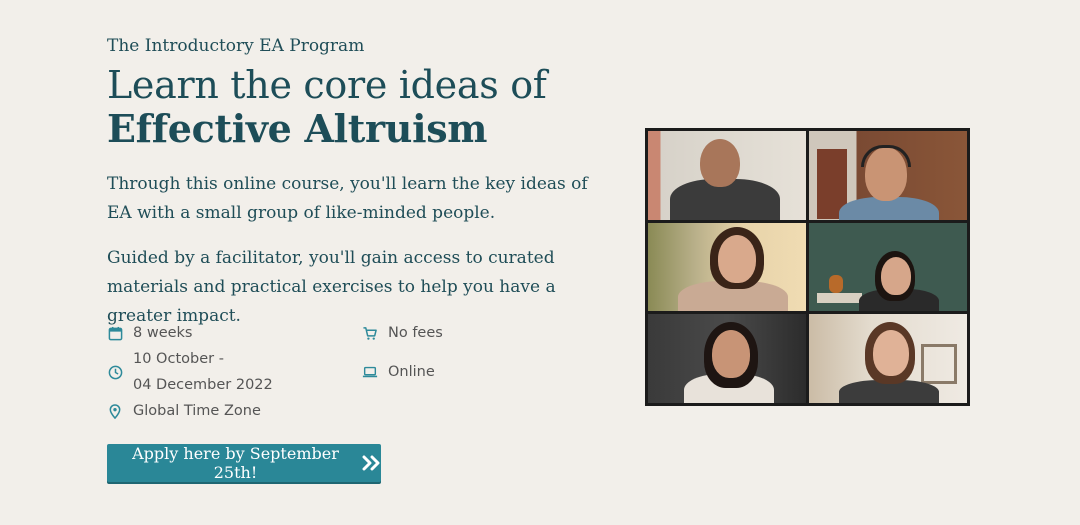 This screenshot has height=525, width=1080. What do you see at coordinates (839, 297) in the screenshot?
I see `books-shape` at bounding box center [839, 297].